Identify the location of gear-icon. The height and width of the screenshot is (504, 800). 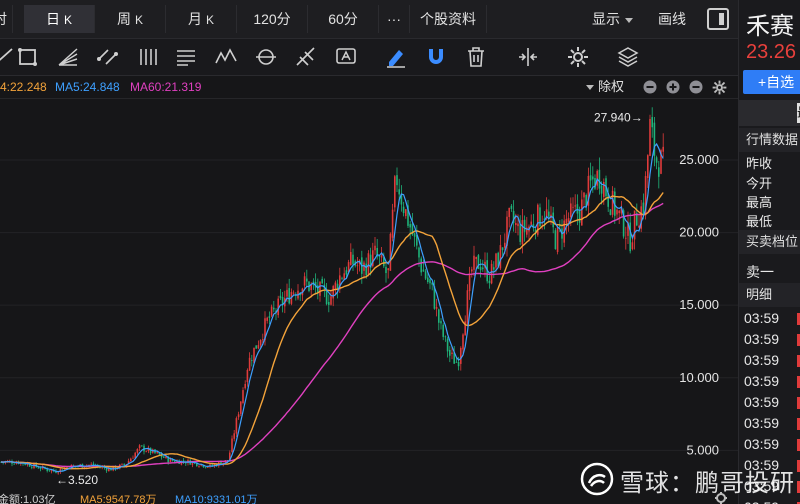
(719, 87).